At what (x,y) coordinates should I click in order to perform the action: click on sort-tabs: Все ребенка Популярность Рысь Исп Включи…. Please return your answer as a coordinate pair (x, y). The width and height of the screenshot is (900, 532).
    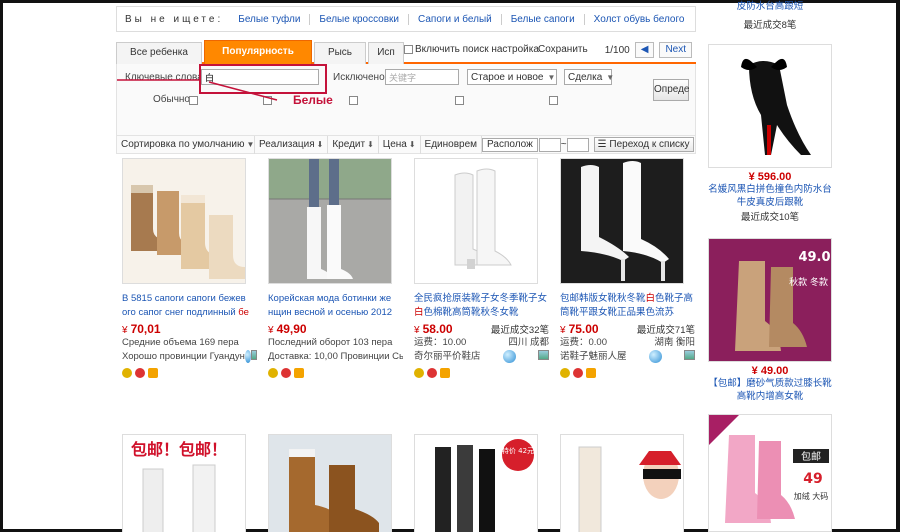
    Looking at the image, I should click on (406, 52).